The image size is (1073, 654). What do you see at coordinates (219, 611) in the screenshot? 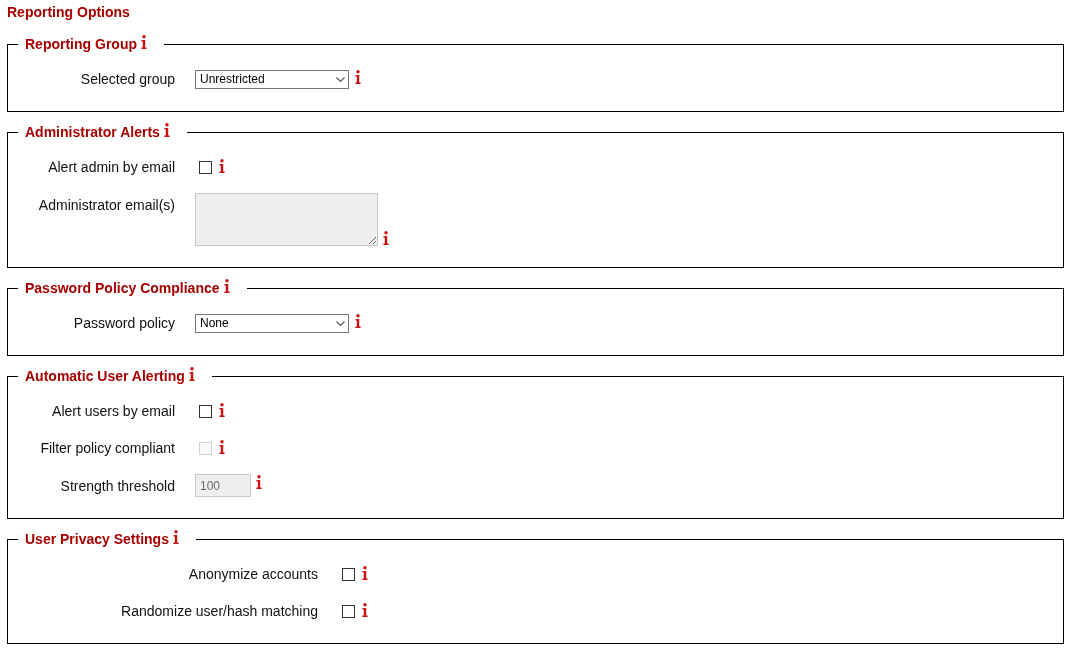
I see `field-label: Randomize user/hash matching` at bounding box center [219, 611].